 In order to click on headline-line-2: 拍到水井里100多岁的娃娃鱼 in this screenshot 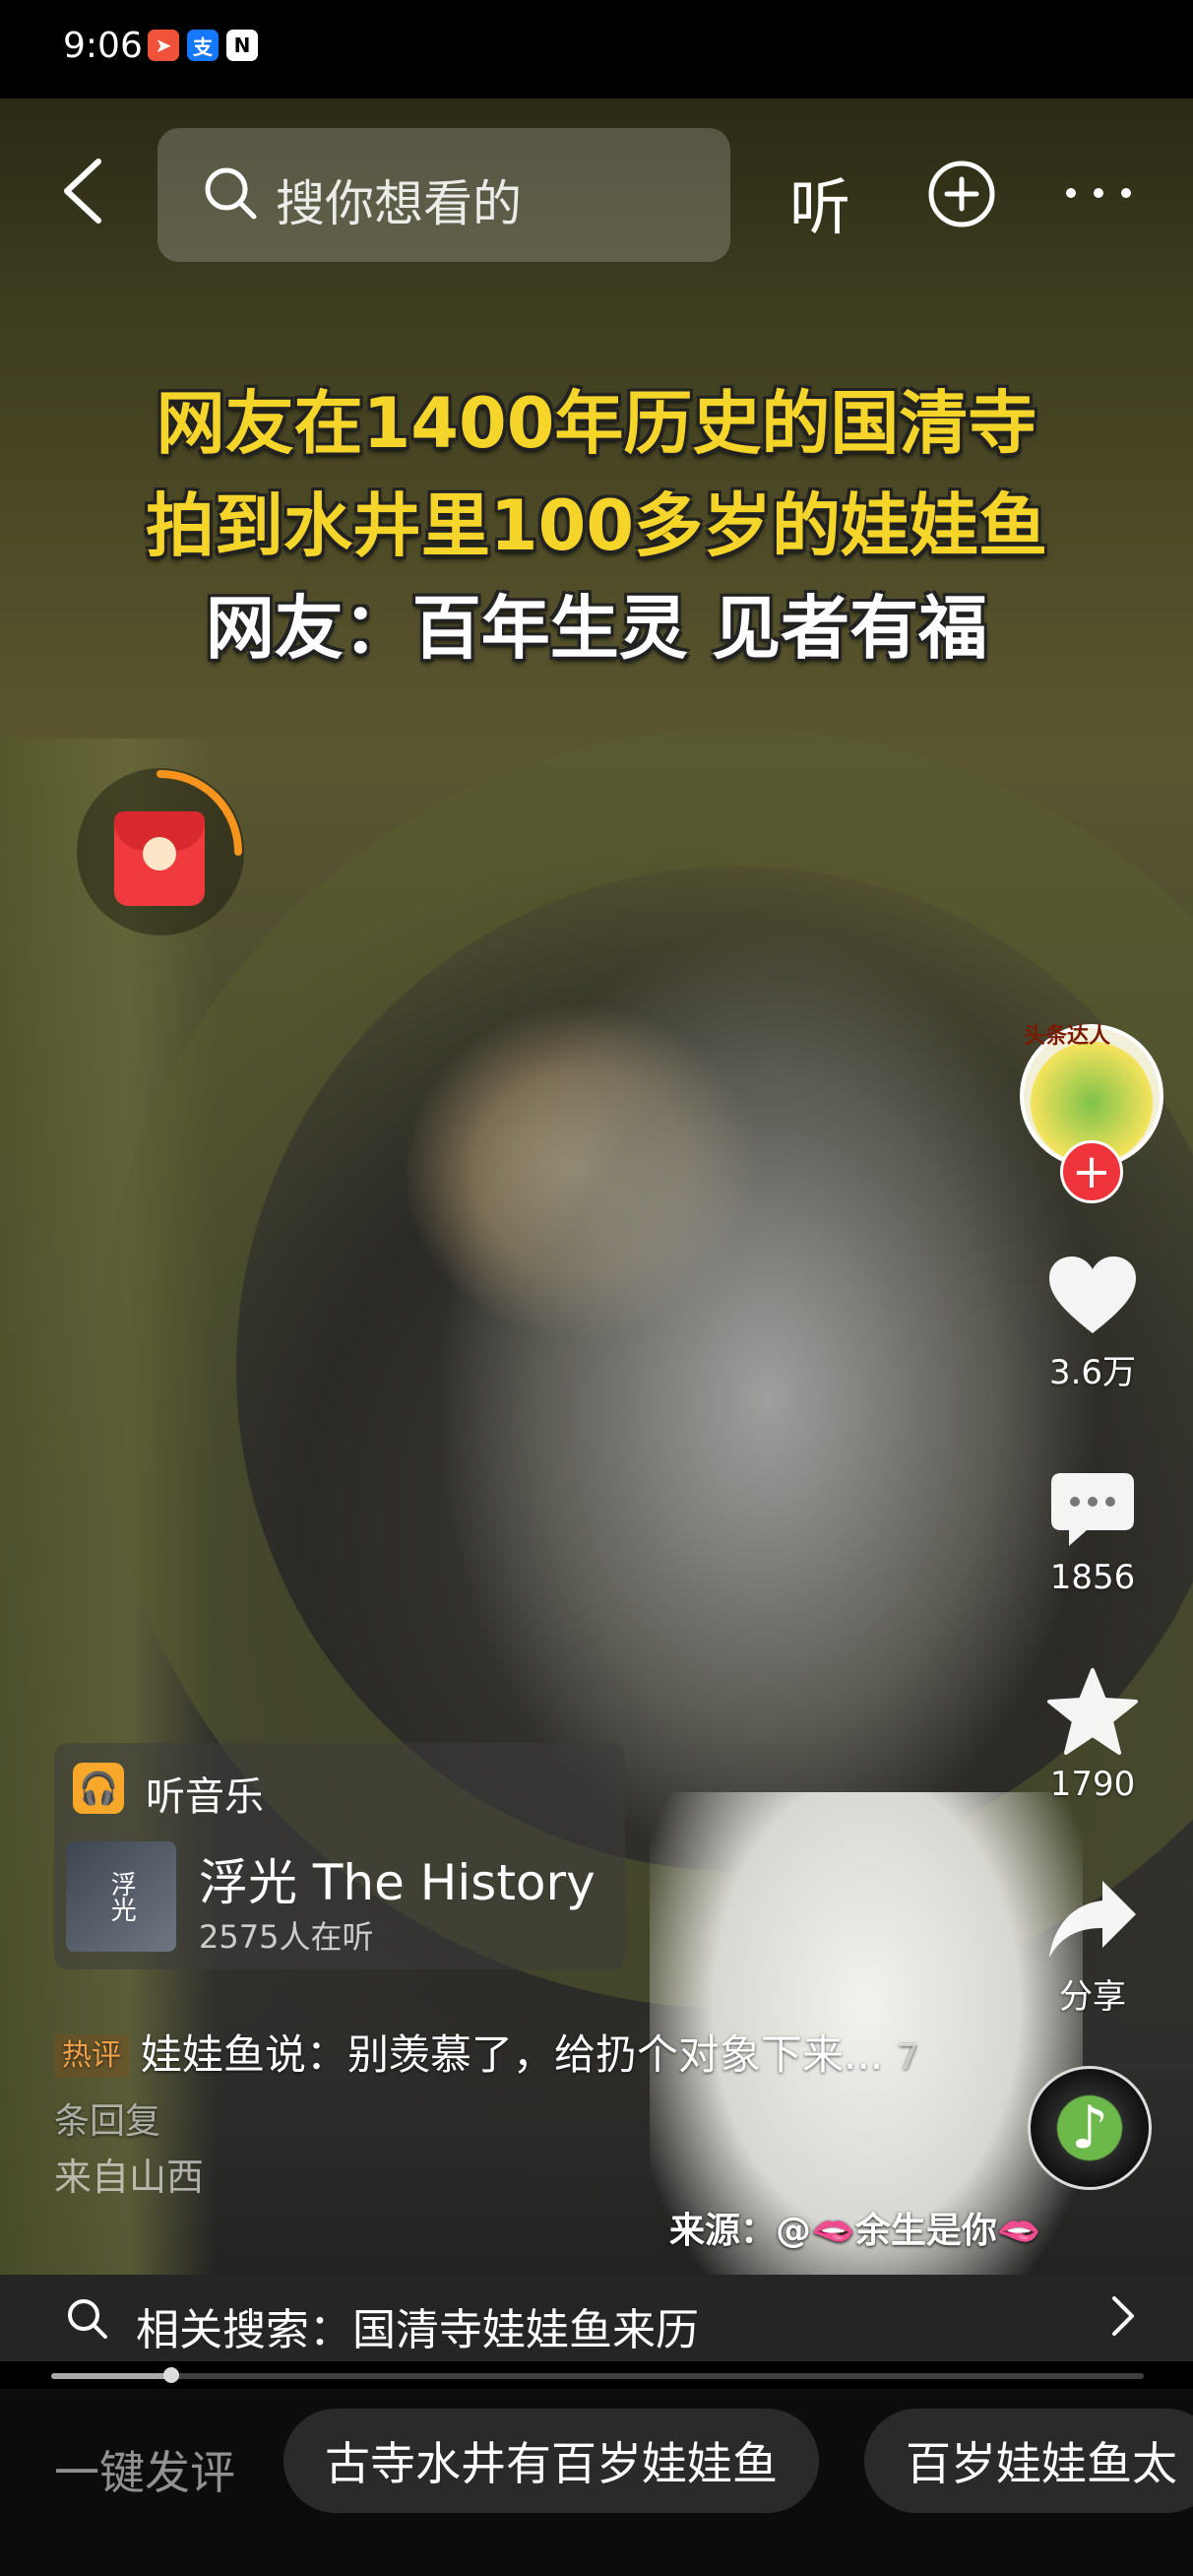, I will do `click(596, 525)`.